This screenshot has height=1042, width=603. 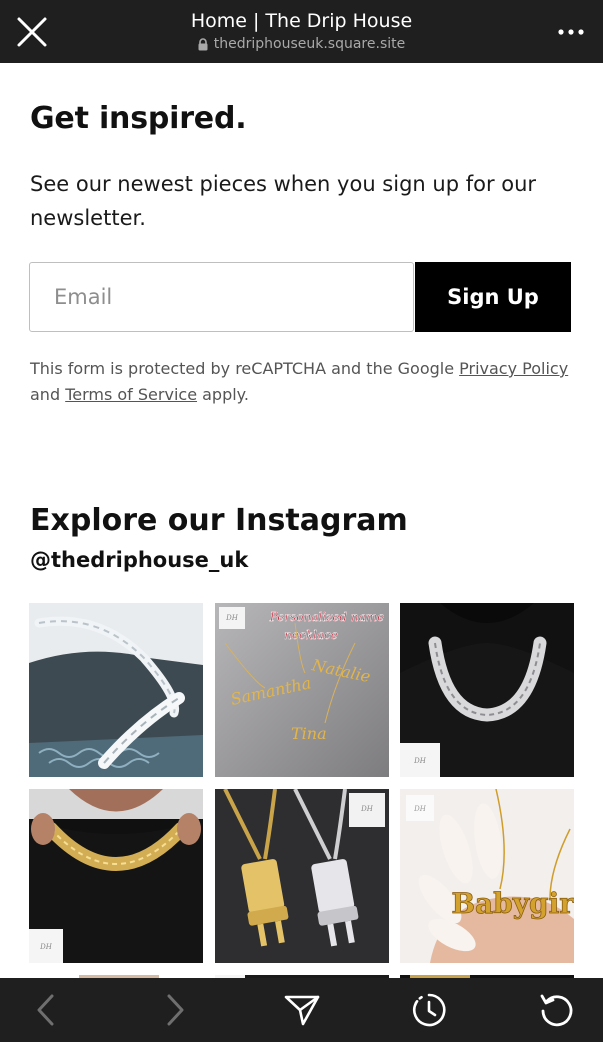 I want to click on instagram-heading: Explore our Instagram, so click(x=219, y=520).